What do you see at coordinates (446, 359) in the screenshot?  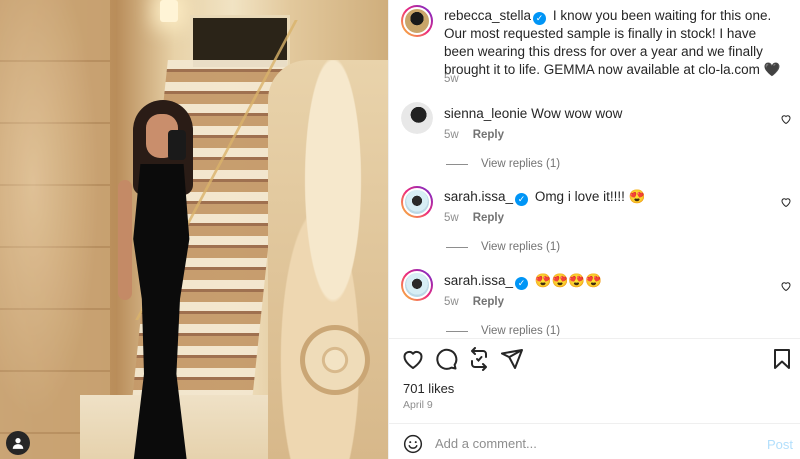 I see `comment-icon` at bounding box center [446, 359].